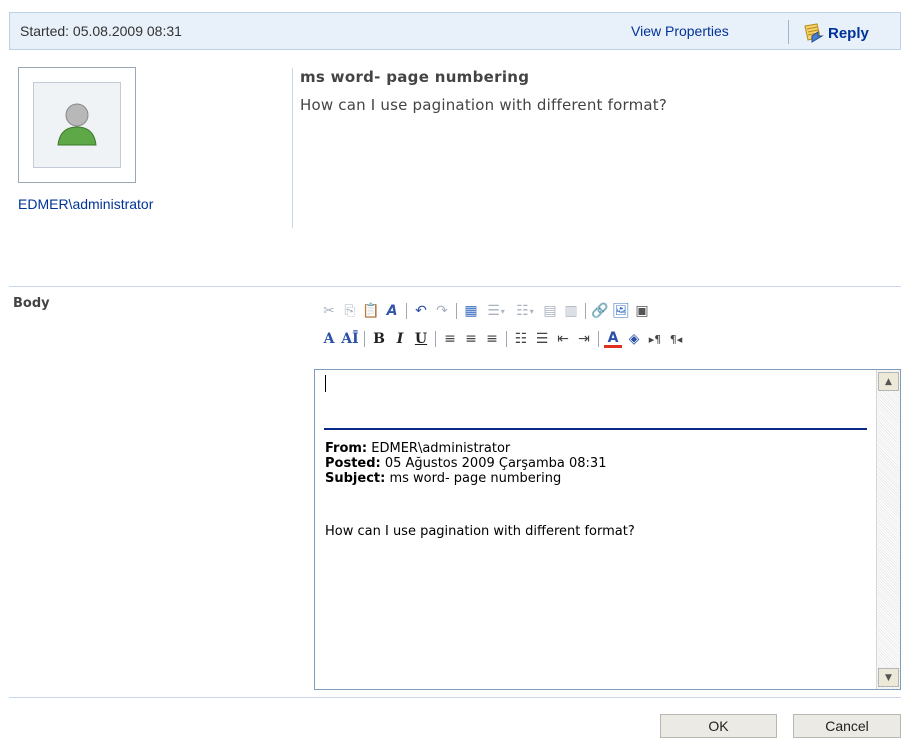 This screenshot has height=738, width=901. Describe the element at coordinates (563, 339) in the screenshot. I see `decrease-indent-icon: ⇤` at that location.